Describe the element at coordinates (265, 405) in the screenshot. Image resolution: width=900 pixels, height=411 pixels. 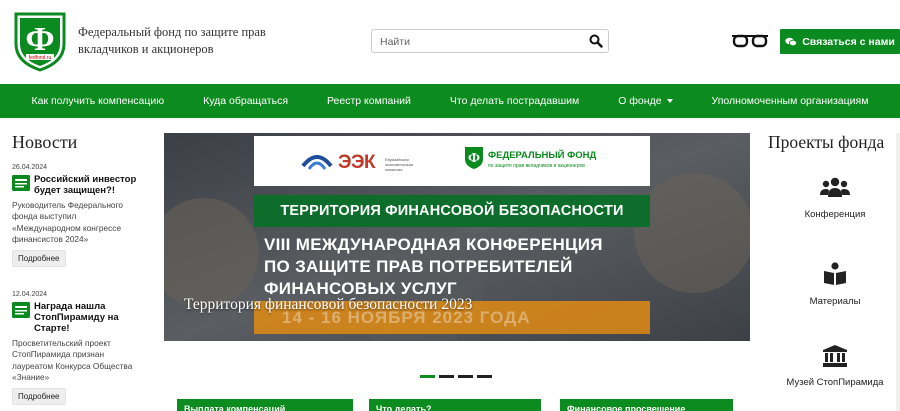
I see `card-compensation: Выплата компенсаций` at that location.